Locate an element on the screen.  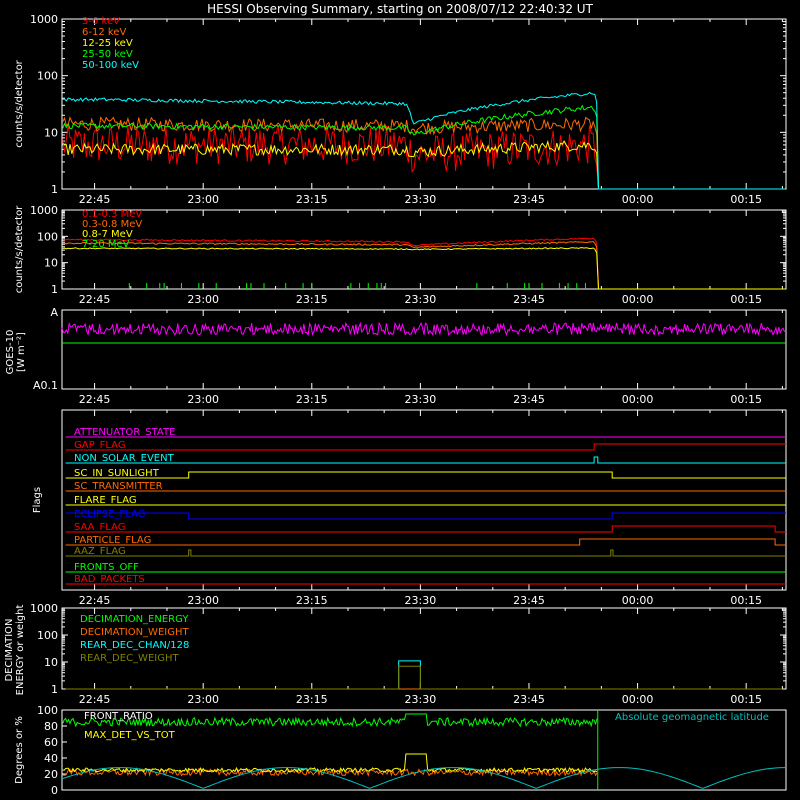
y-axis-label: Degrees or % is located at coordinates (19, 750).